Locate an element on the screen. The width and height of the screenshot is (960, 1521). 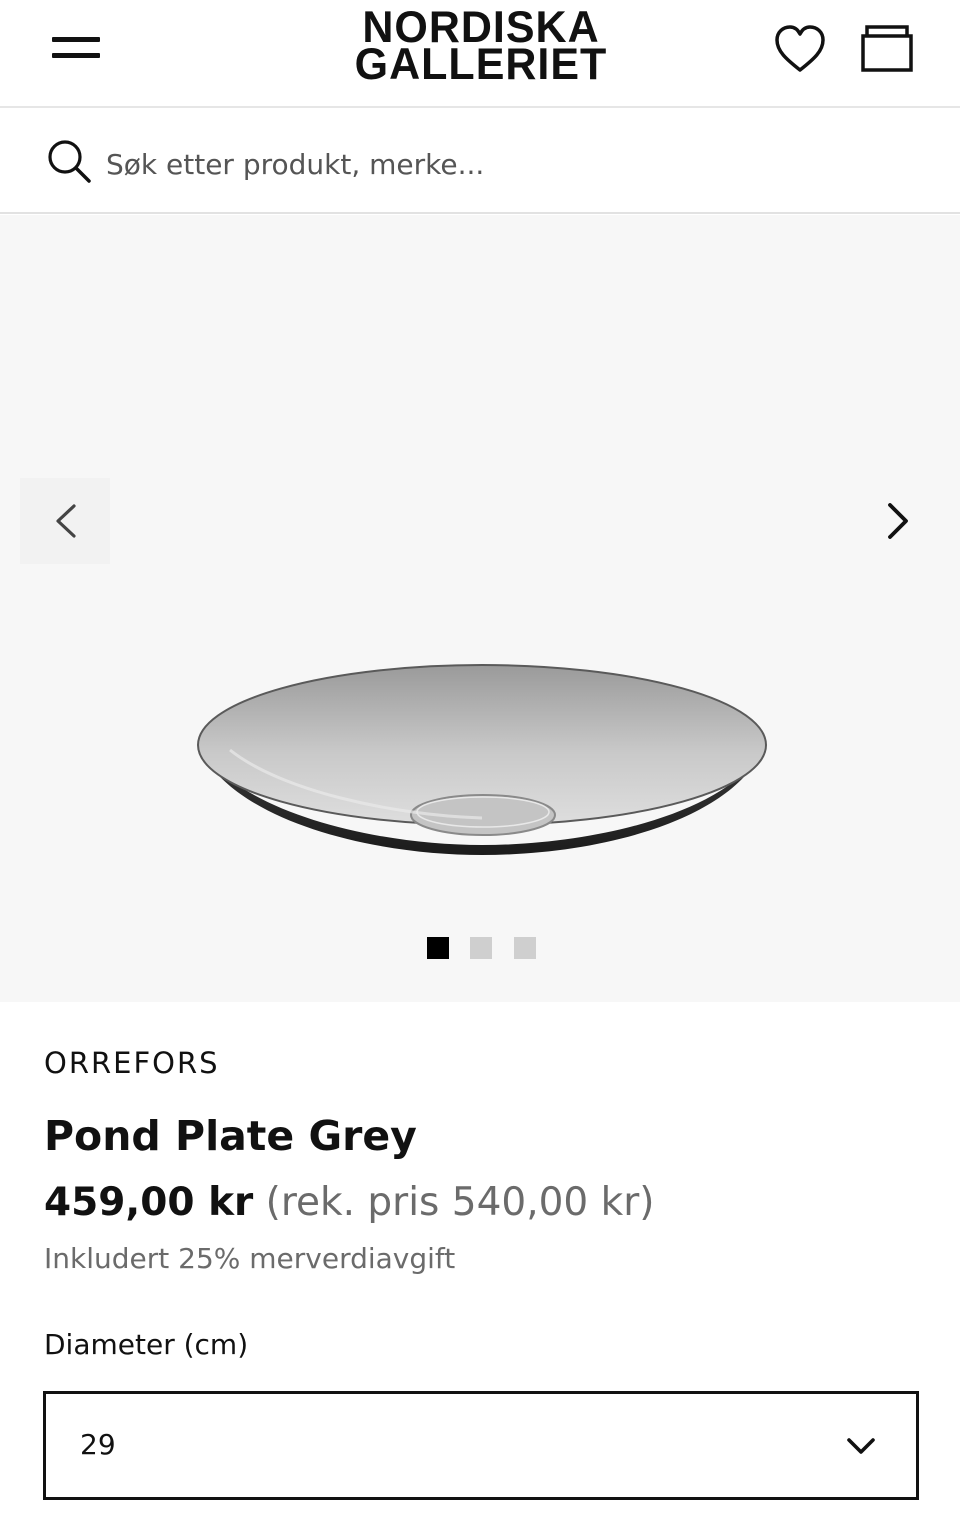
vat-note: Inkludert 25% merverdiavgift is located at coordinates (250, 1258).